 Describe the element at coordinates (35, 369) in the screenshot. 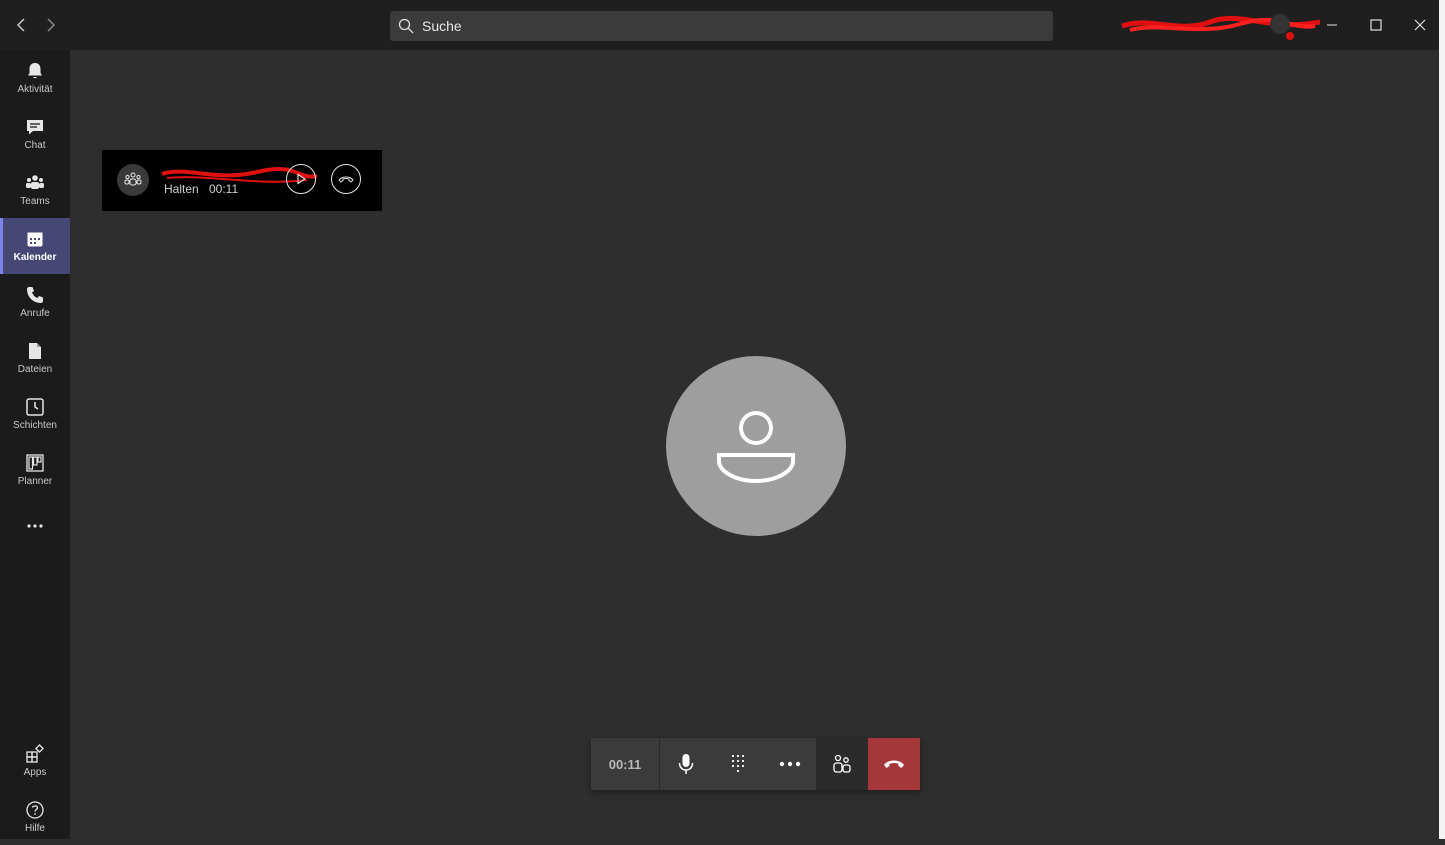

I see `rail-label: Dateien` at that location.